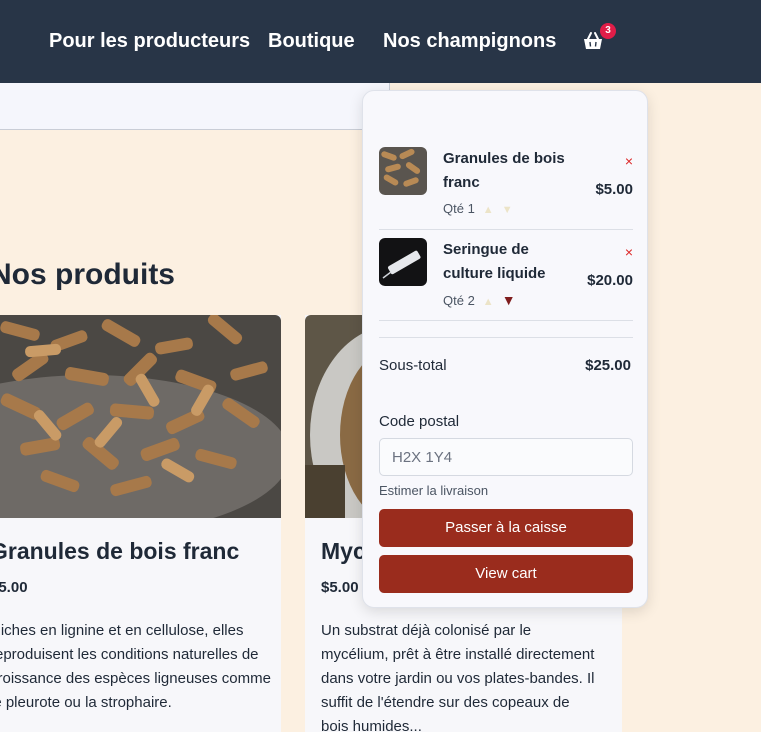 The width and height of the screenshot is (761, 732). I want to click on nav-link-champignons: Nos champignons, so click(469, 41).